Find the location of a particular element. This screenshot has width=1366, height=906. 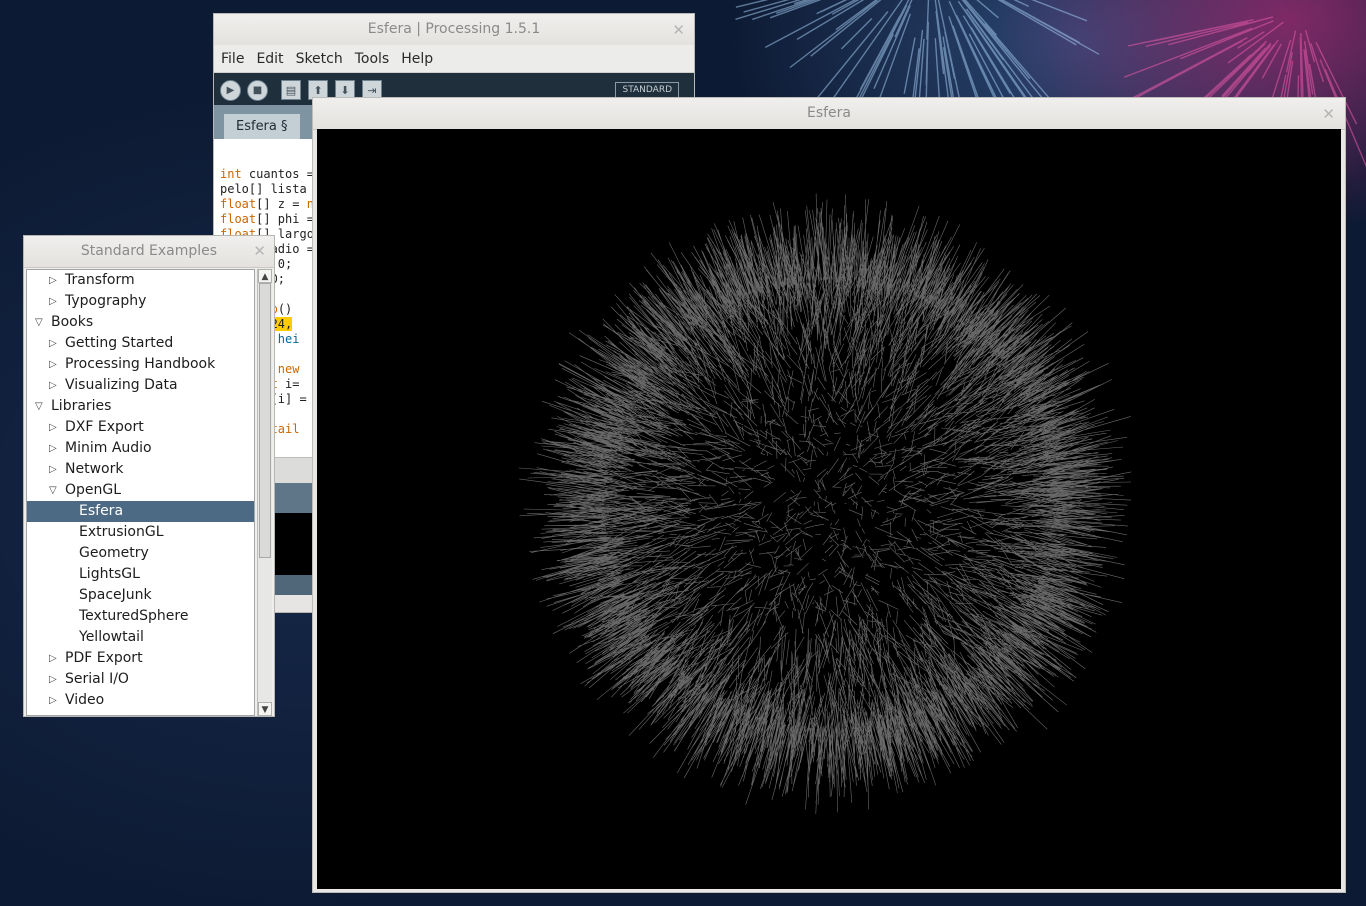

code-token: hei is located at coordinates (288, 339).